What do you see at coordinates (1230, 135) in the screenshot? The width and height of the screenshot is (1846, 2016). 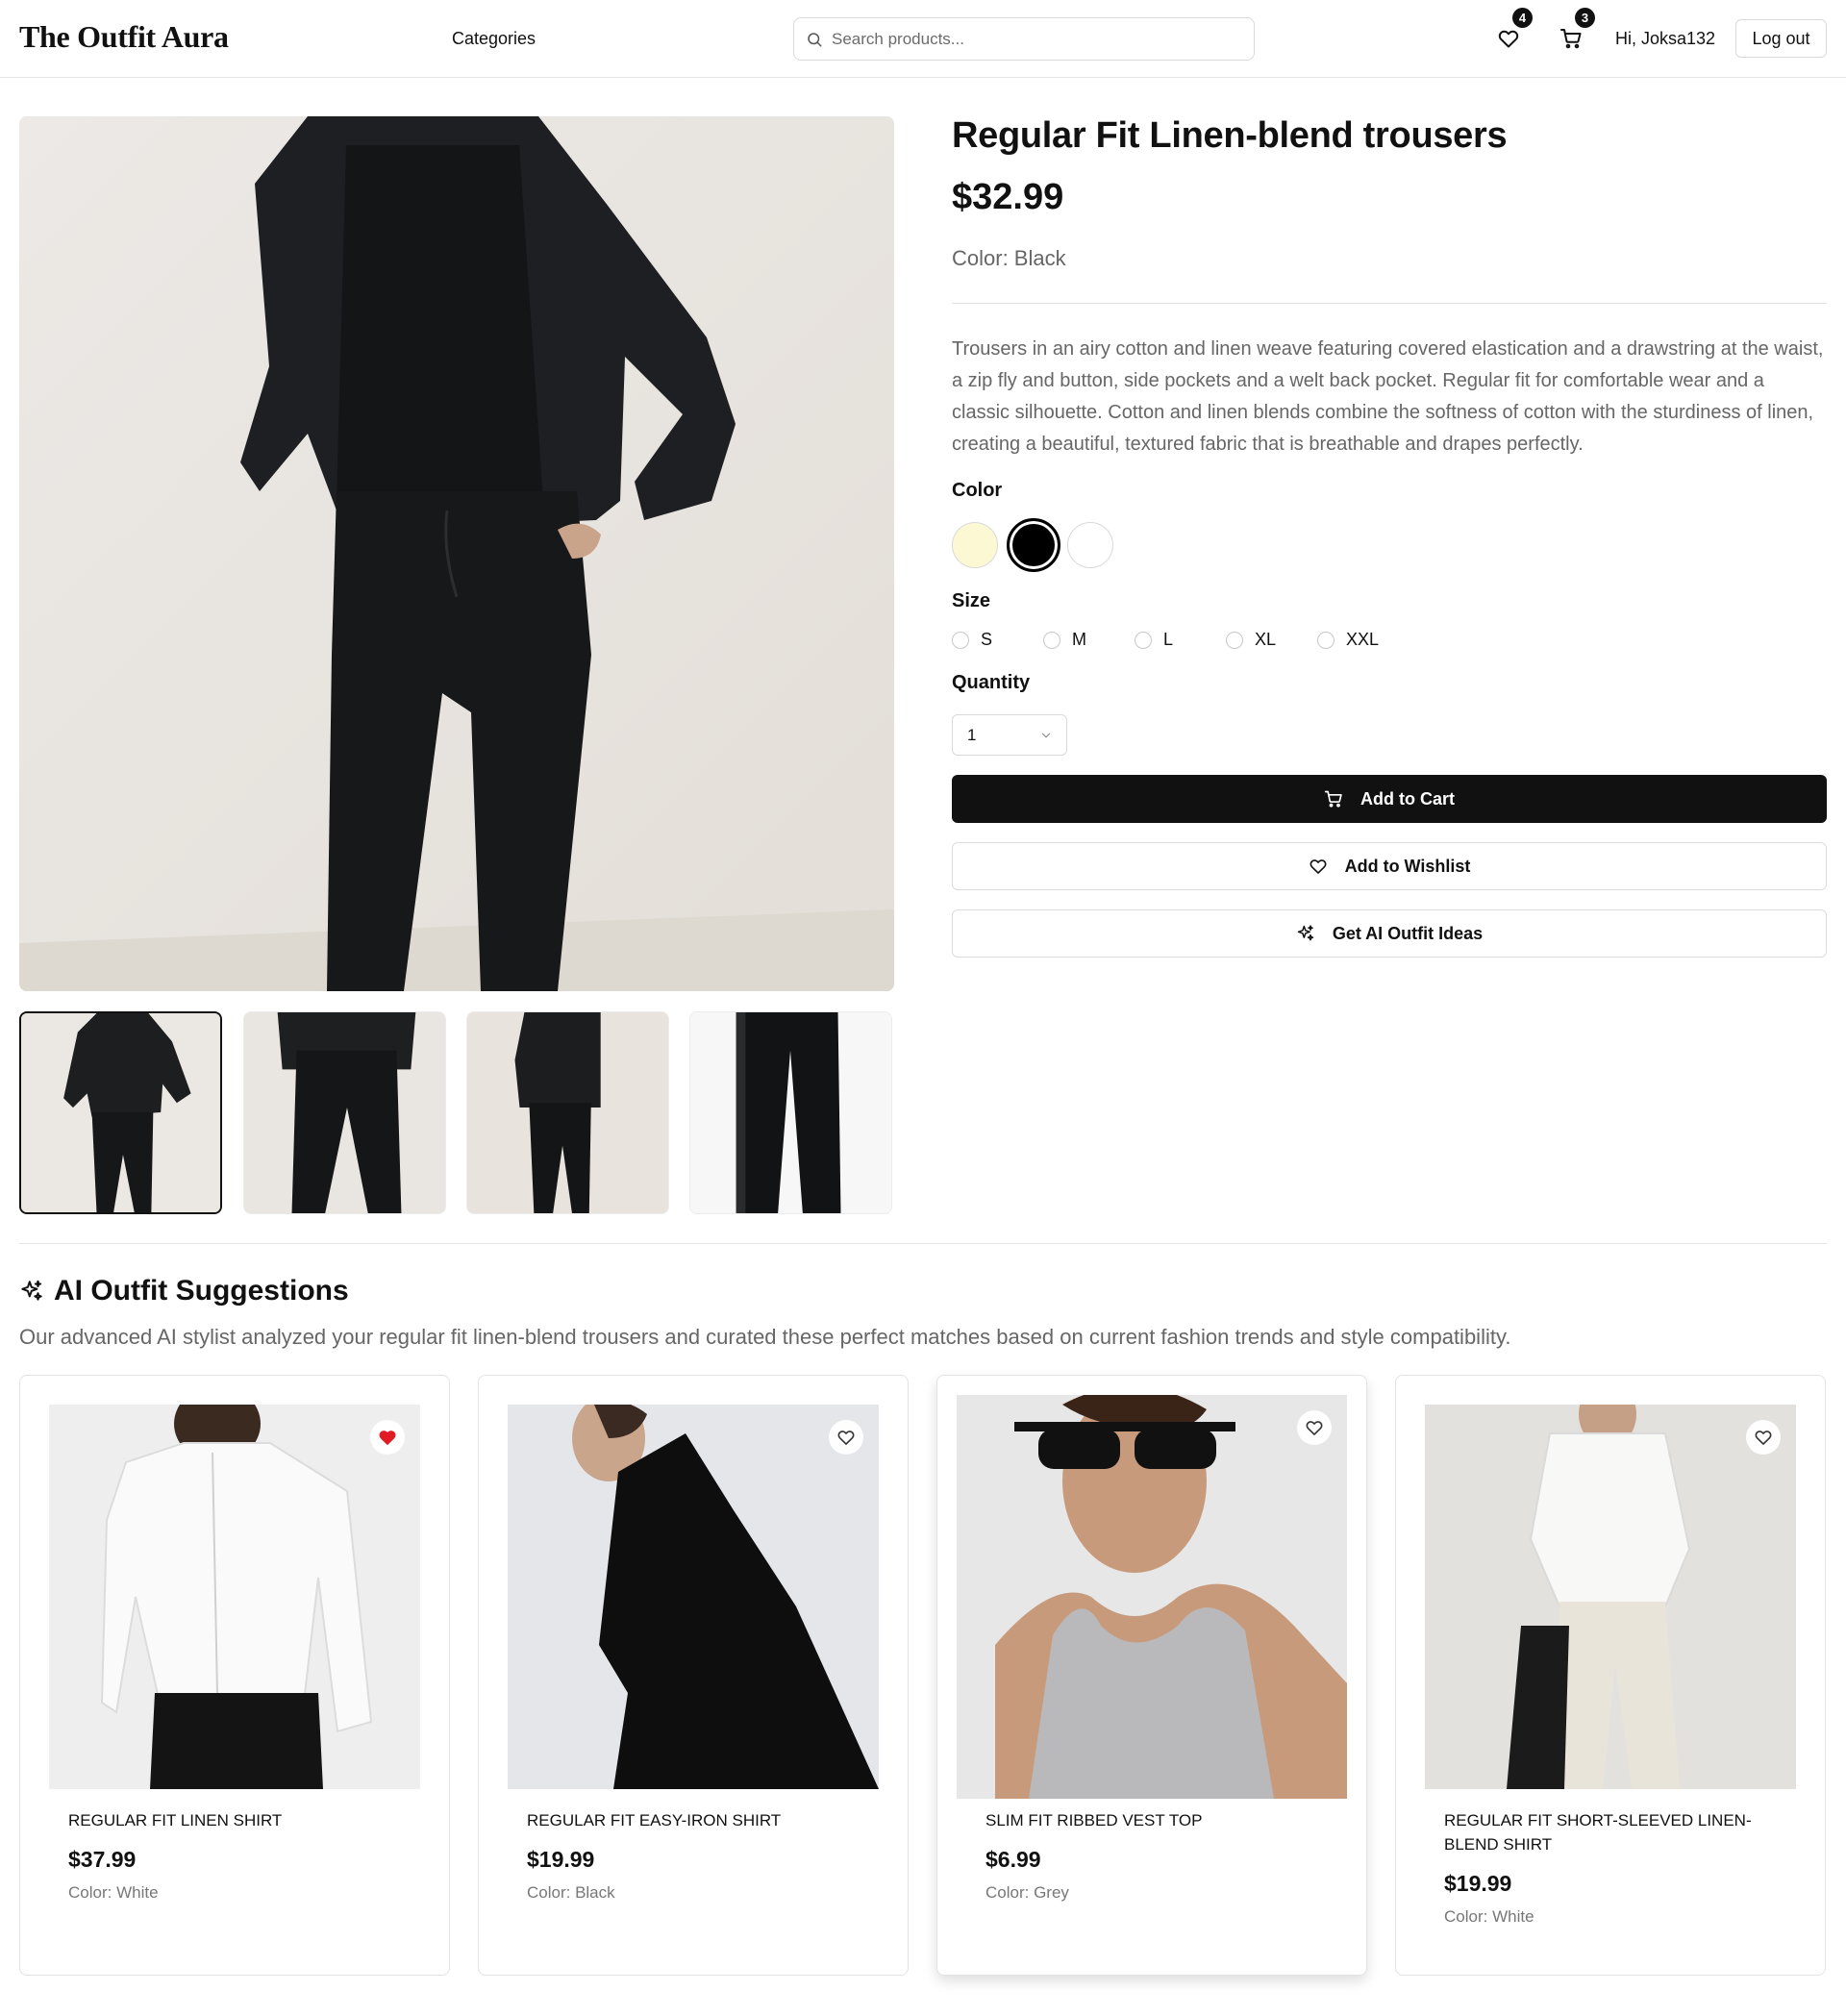 I see `product-title: Regular Fit Linen-blend trousers` at bounding box center [1230, 135].